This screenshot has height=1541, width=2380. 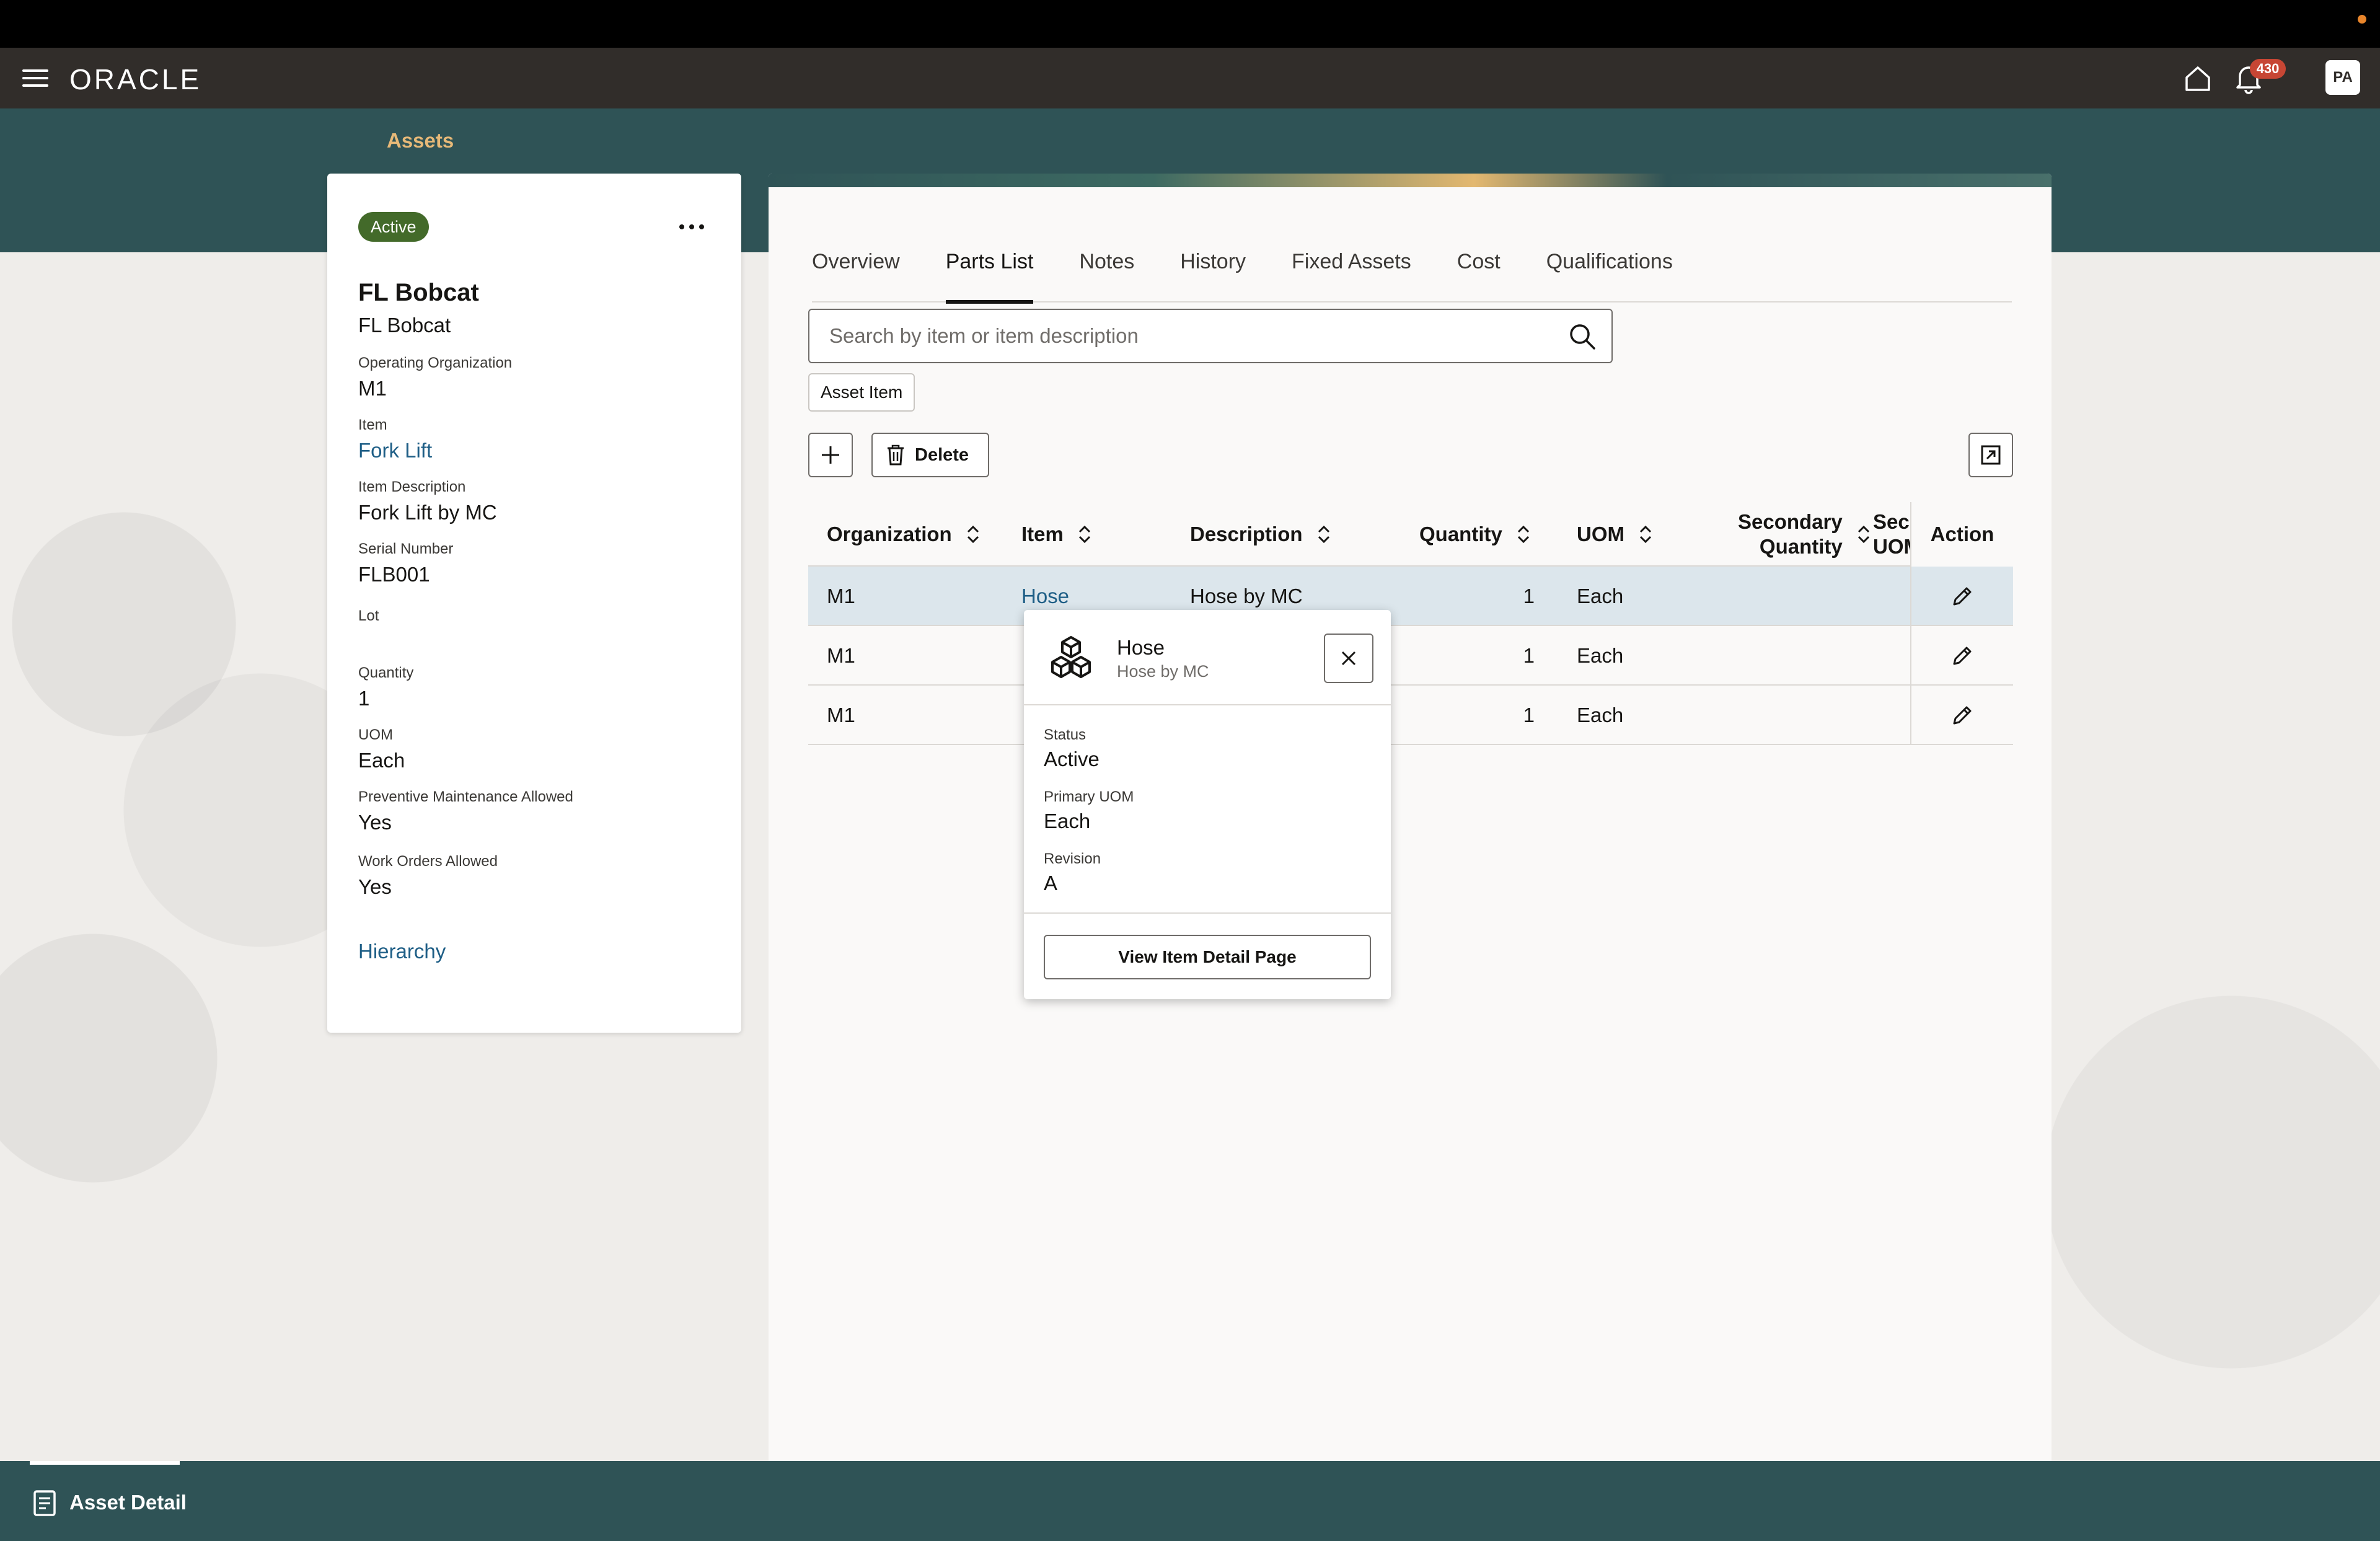 I want to click on search-box, so click(x=1210, y=336).